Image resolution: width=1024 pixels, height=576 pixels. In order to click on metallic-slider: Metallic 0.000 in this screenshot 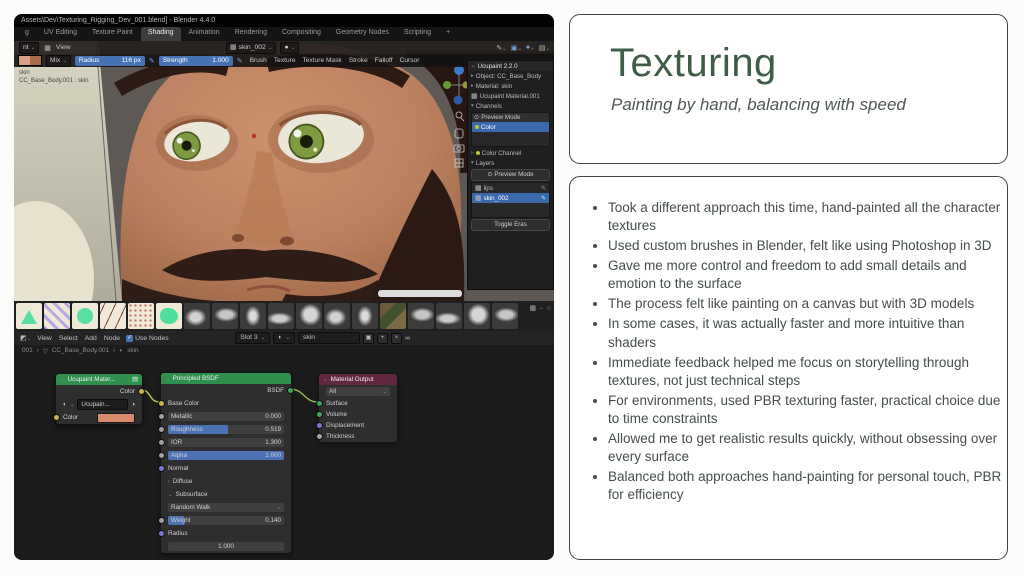, I will do `click(226, 416)`.